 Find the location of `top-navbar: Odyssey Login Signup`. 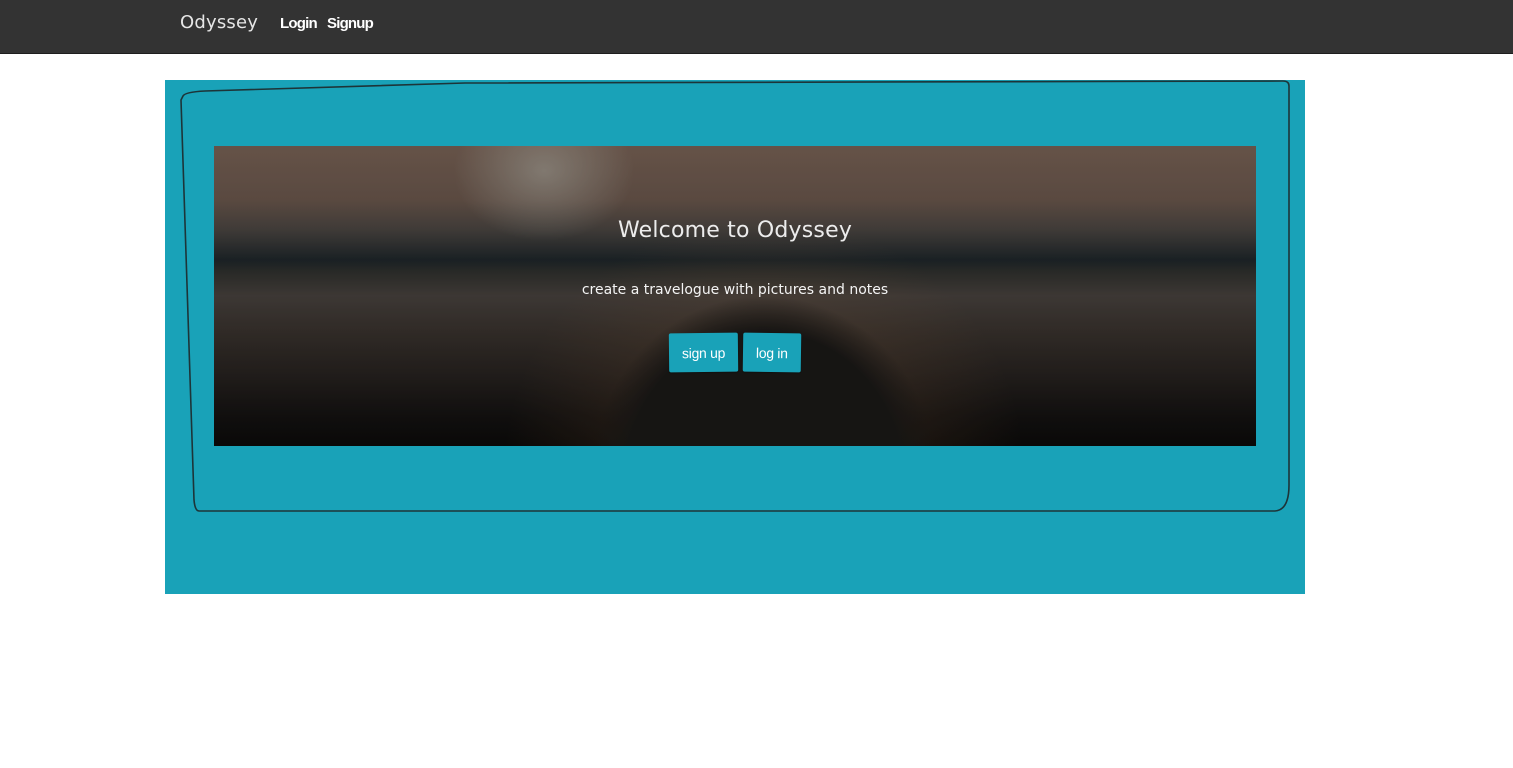

top-navbar: Odyssey Login Signup is located at coordinates (756, 27).